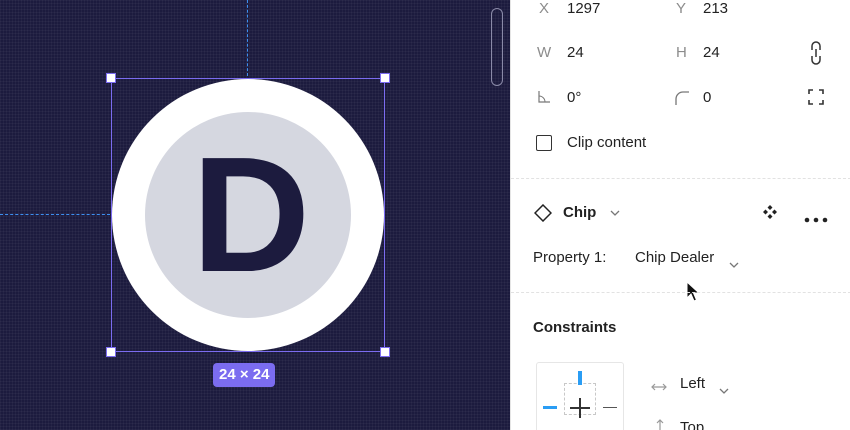  I want to click on horizontal-chevron-down-icon, so click(724, 390).